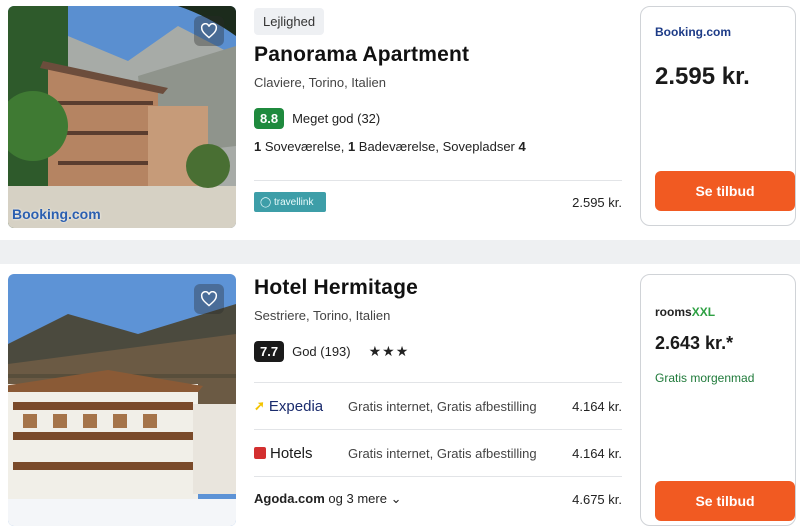 This screenshot has width=800, height=531. I want to click on offer-price: 2.595 kr., so click(702, 76).